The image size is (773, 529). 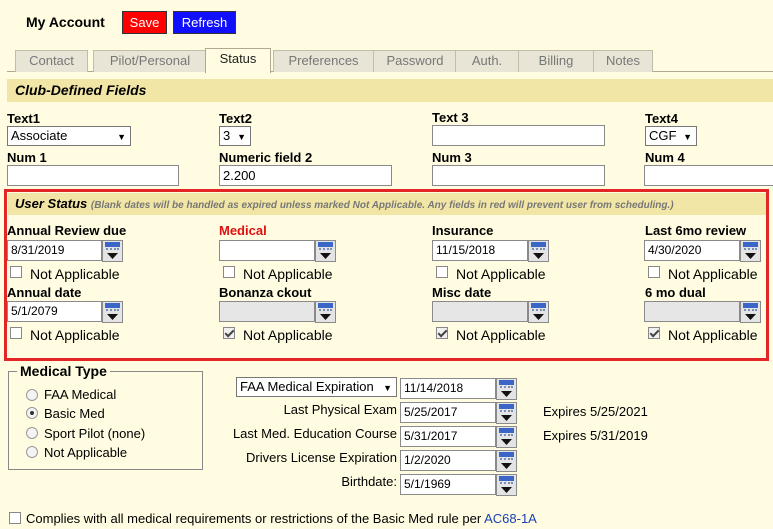 What do you see at coordinates (623, 61) in the screenshot?
I see `tab-notes: Notes` at bounding box center [623, 61].